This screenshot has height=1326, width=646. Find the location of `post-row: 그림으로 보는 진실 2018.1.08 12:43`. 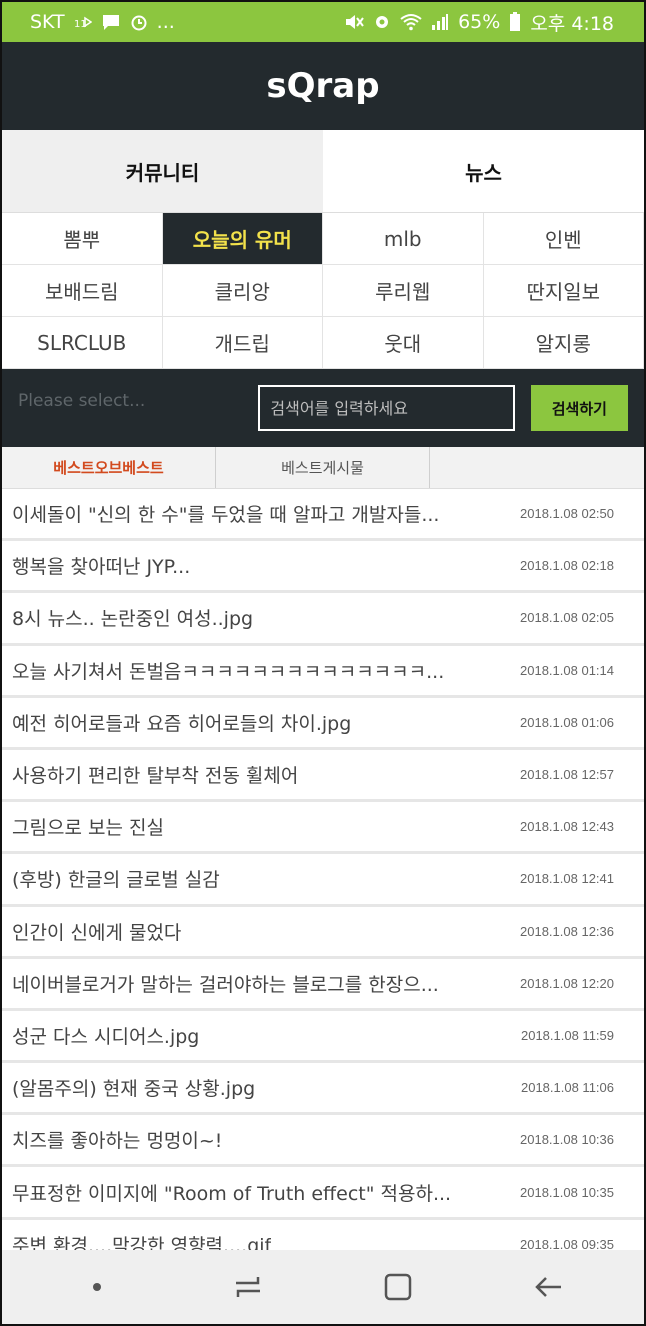

post-row: 그림으로 보는 진실 2018.1.08 12:43 is located at coordinates (323, 828).